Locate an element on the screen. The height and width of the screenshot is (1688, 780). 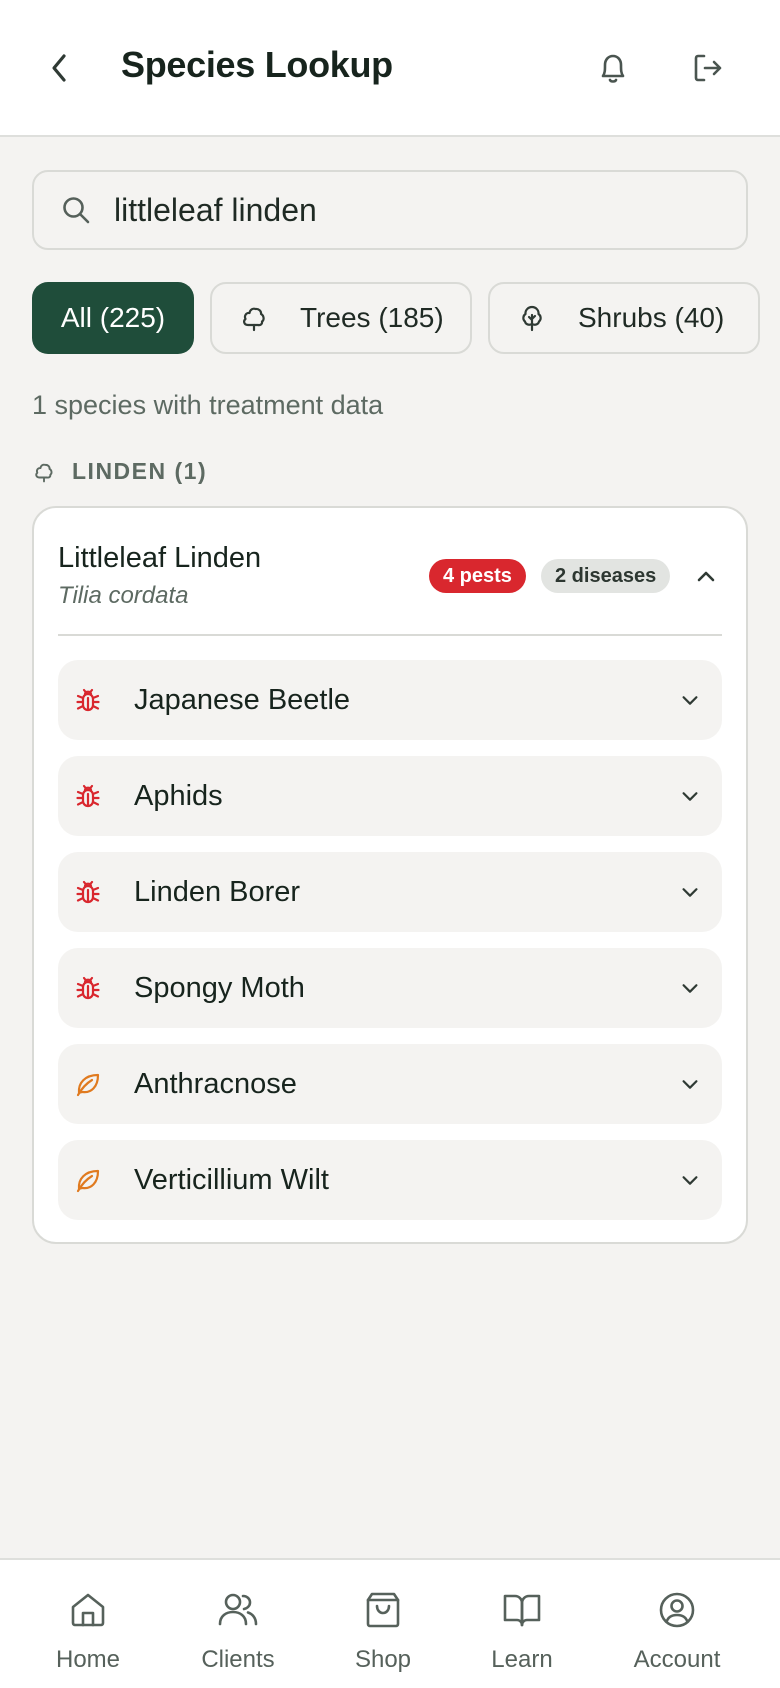
home-icon is located at coordinates (88, 1610).